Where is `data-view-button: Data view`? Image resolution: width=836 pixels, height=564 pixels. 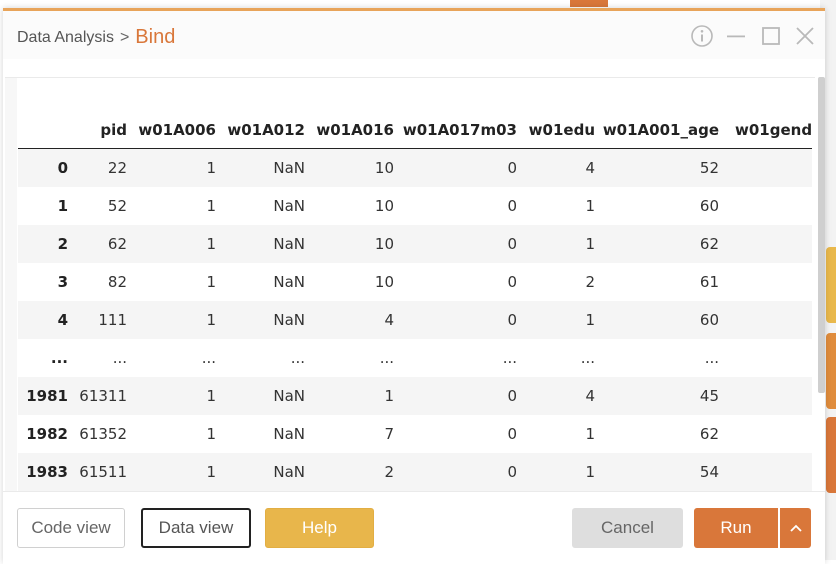 data-view-button: Data view is located at coordinates (196, 528).